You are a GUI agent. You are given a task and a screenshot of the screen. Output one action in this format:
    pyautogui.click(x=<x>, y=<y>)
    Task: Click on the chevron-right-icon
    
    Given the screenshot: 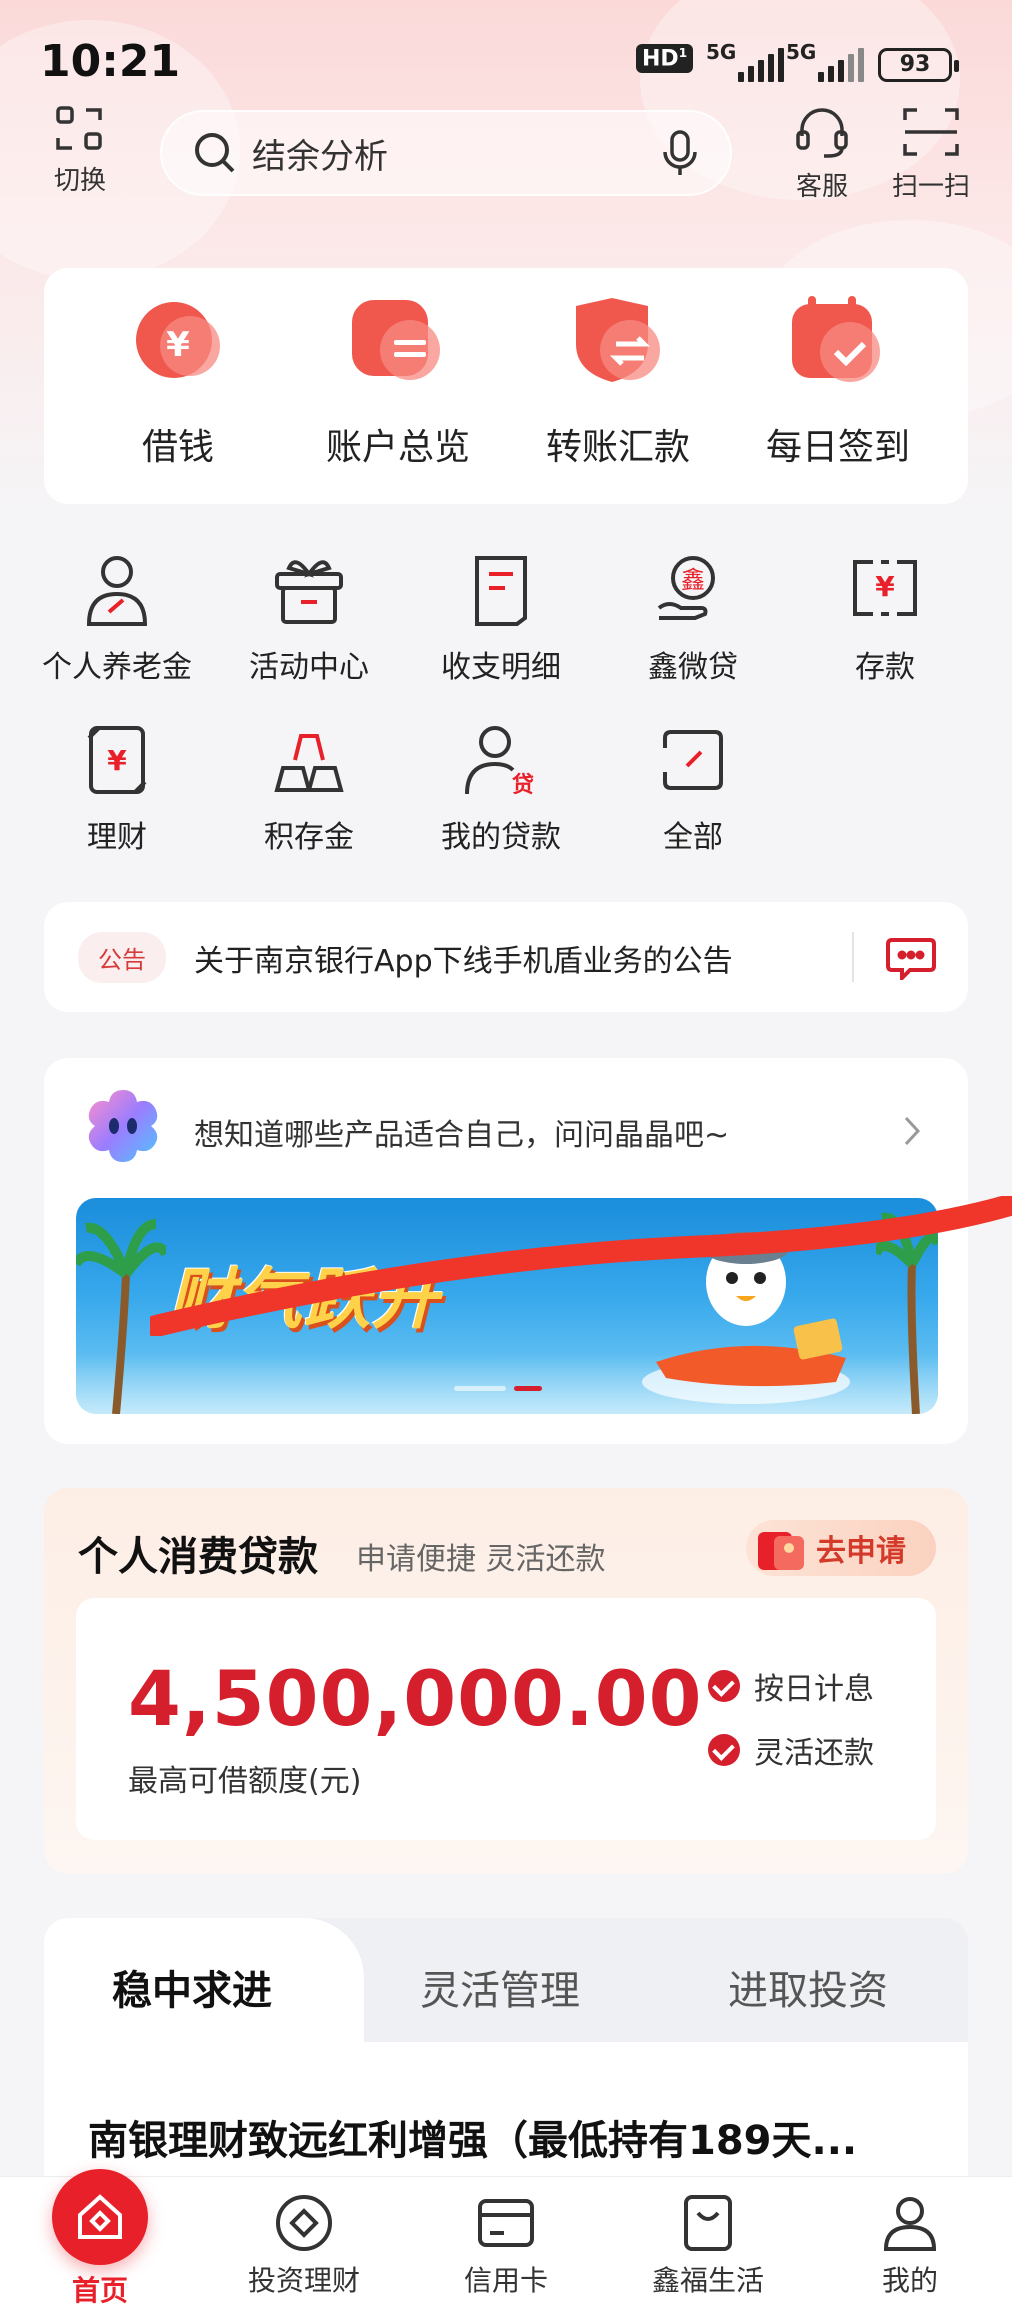 What is the action you would take?
    pyautogui.click(x=912, y=1131)
    